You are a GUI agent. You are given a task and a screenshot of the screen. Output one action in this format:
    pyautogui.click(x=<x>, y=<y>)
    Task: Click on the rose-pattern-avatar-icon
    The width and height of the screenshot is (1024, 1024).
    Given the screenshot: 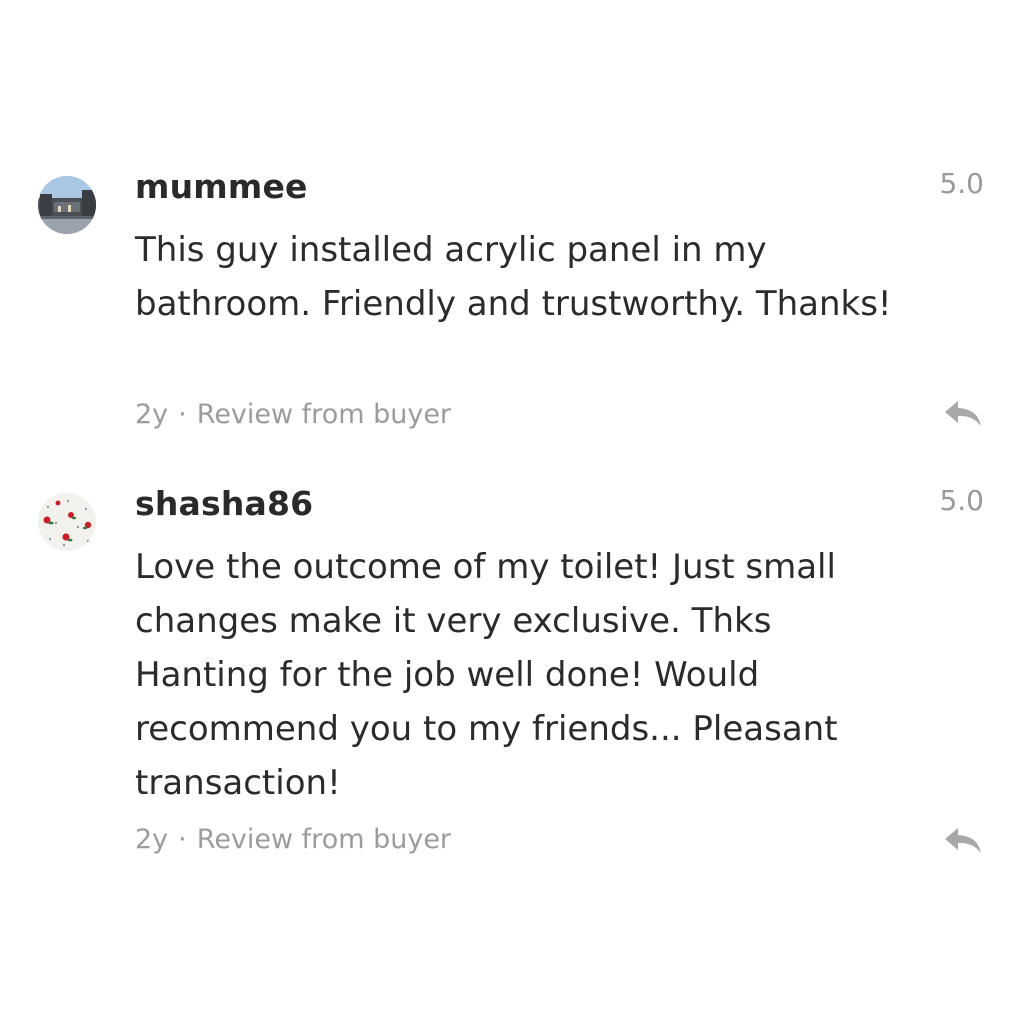 What is the action you would take?
    pyautogui.click(x=67, y=522)
    